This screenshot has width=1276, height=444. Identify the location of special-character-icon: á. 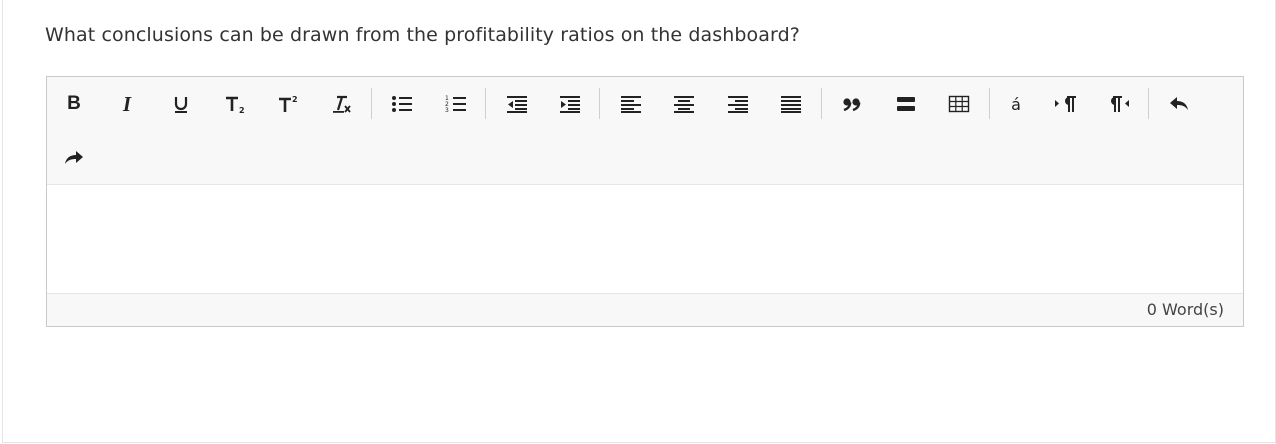
(1016, 104).